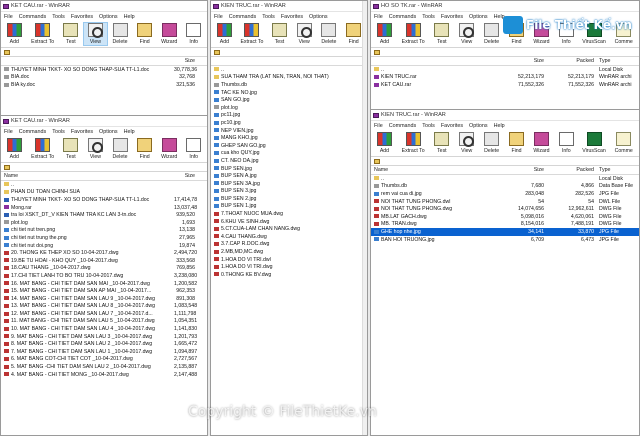  Describe the element at coordinates (289, 214) in the screenshot. I see `file-row: 7.THOAT NUOC MUA.dwg` at that location.